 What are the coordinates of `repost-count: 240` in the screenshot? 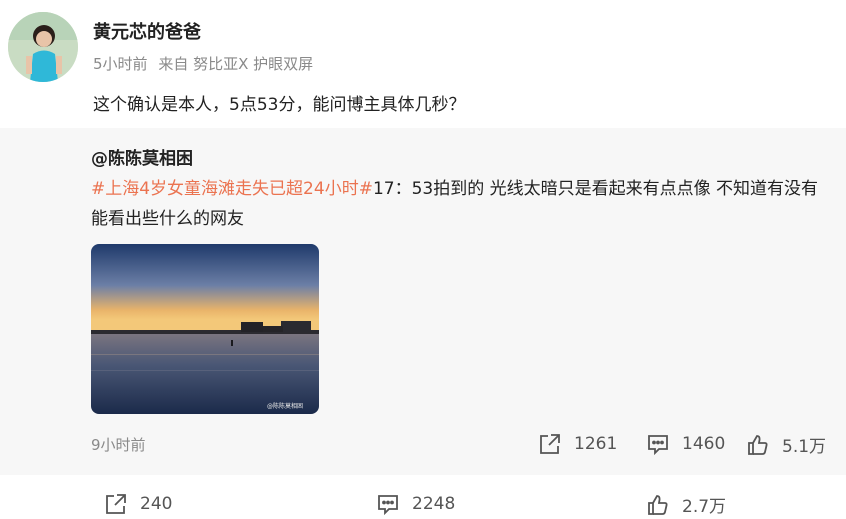 It's located at (156, 504).